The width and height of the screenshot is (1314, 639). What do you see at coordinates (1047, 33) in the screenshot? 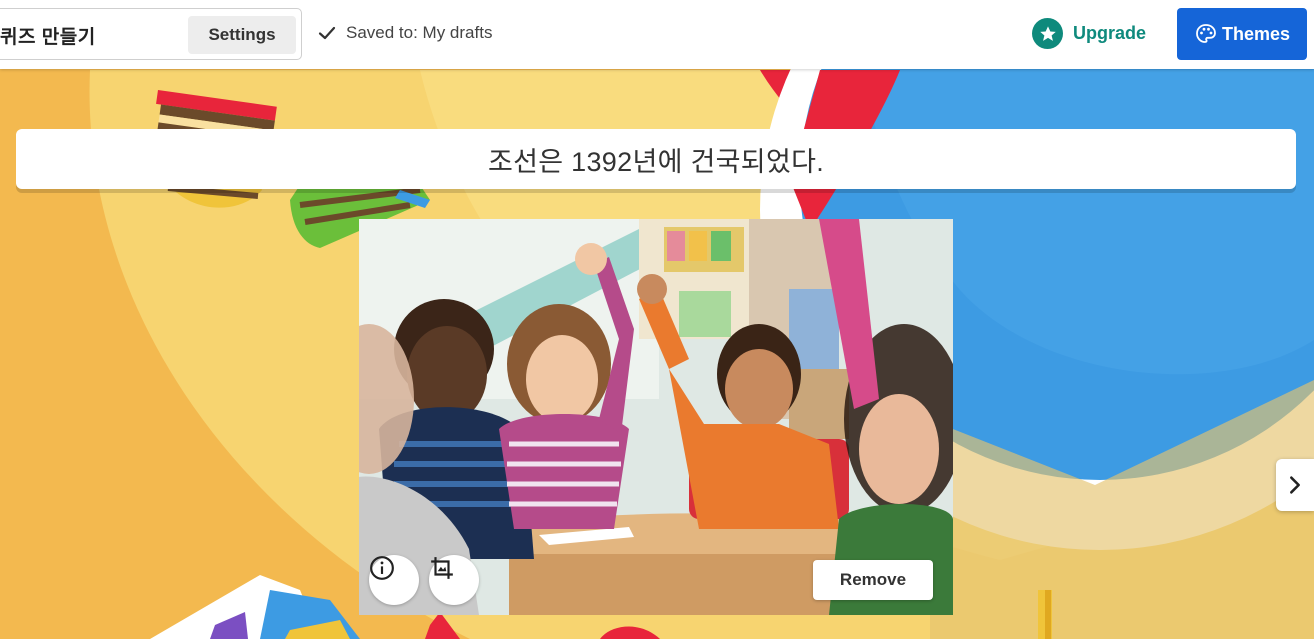
I see `star-icon` at bounding box center [1047, 33].